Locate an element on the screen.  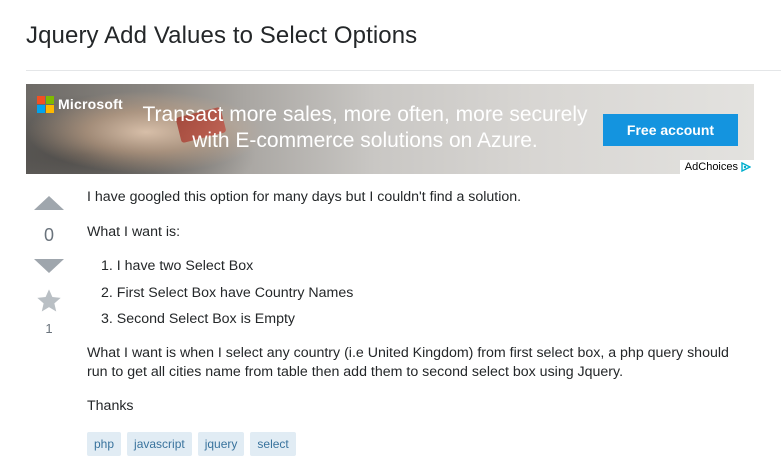
list-item: 3. Second Select Box is Empty is located at coordinates (198, 319).